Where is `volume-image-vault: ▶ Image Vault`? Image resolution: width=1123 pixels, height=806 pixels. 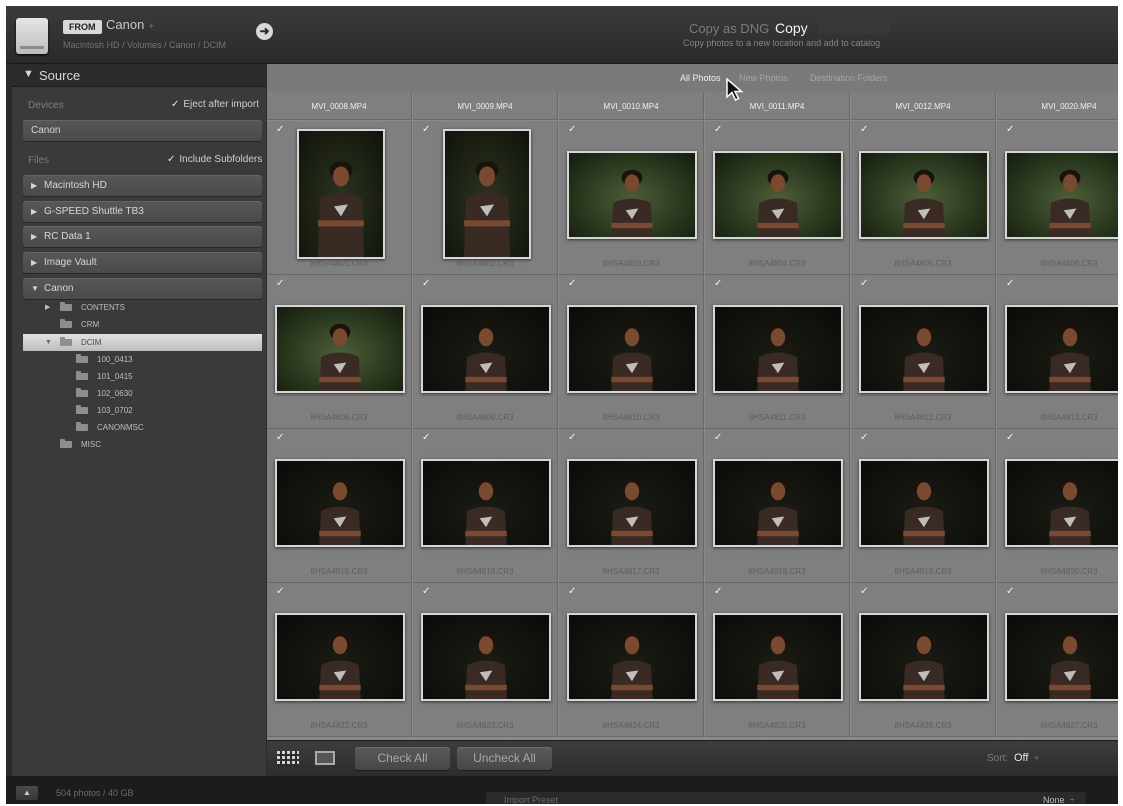 volume-image-vault: ▶ Image Vault is located at coordinates (142, 262).